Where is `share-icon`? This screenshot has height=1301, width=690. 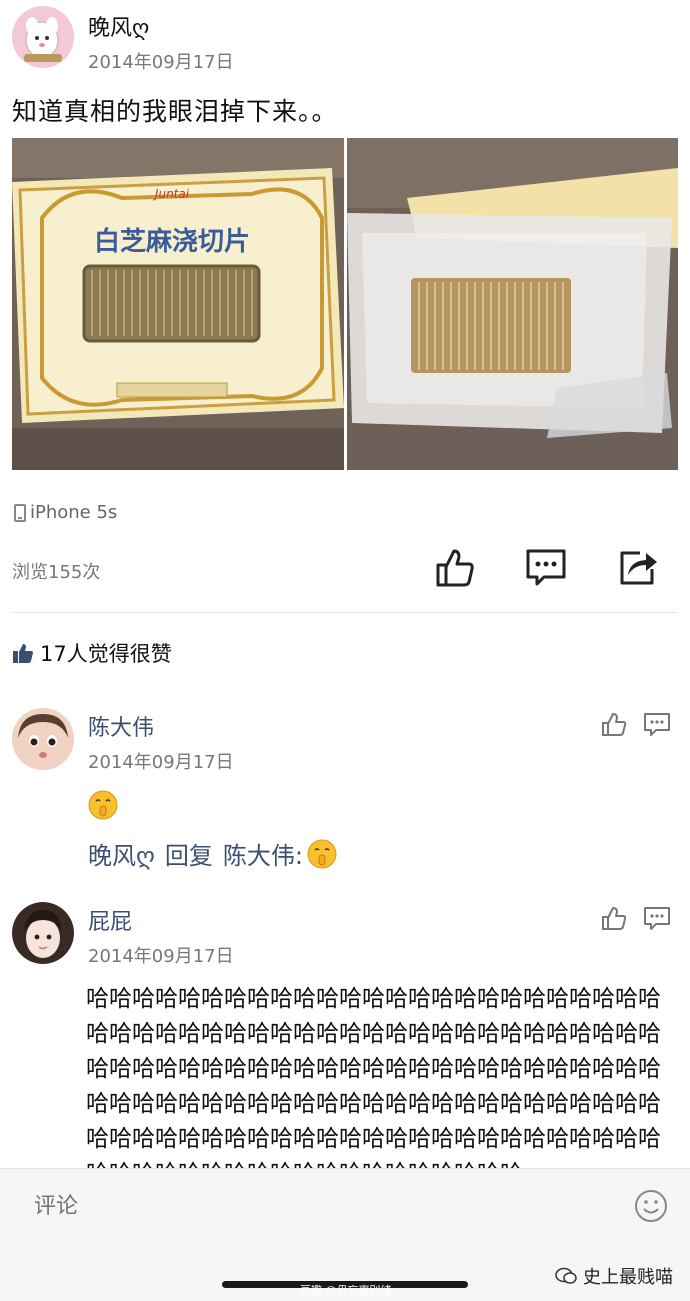
share-icon is located at coordinates (638, 568).